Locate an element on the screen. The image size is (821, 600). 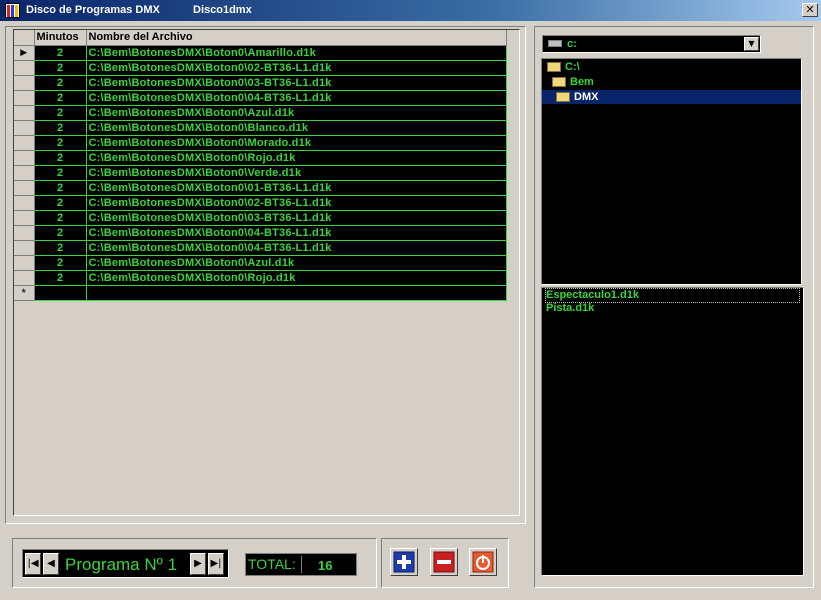
drive-label: c: is located at coordinates (572, 44).